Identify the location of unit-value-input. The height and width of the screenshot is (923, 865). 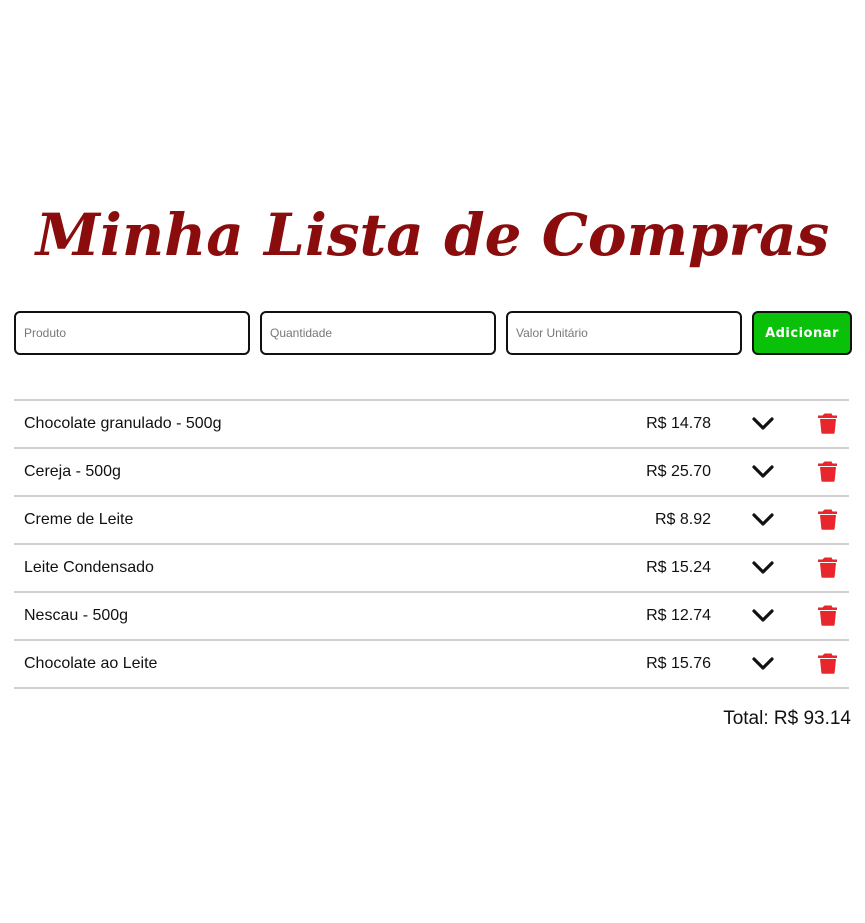
(624, 333).